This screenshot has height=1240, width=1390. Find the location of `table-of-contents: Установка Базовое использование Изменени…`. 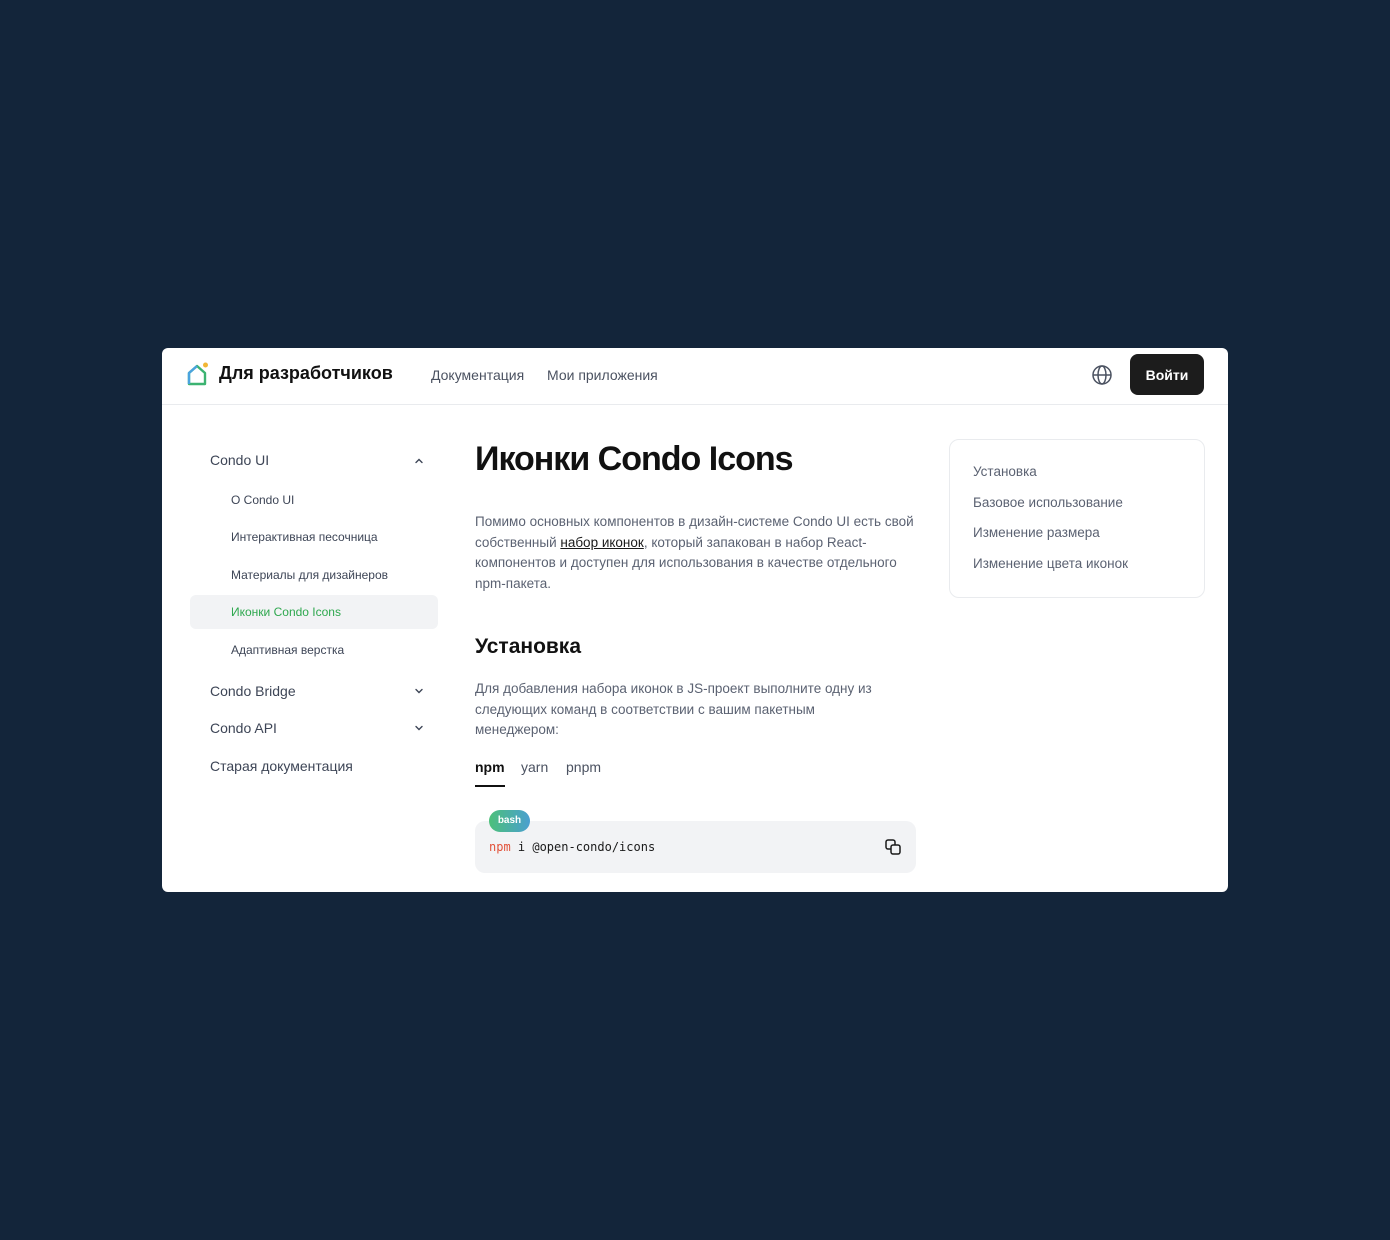

table-of-contents: Установка Базовое использование Изменени… is located at coordinates (1077, 518).